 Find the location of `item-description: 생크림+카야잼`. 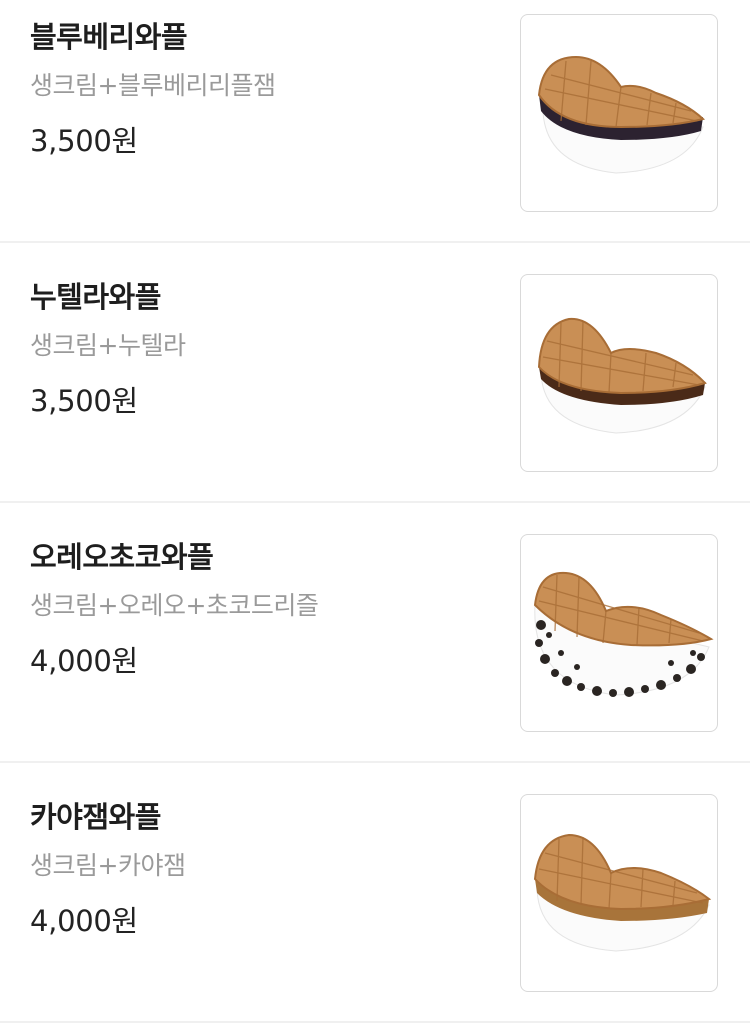

item-description: 생크림+카야잼 is located at coordinates (108, 865).